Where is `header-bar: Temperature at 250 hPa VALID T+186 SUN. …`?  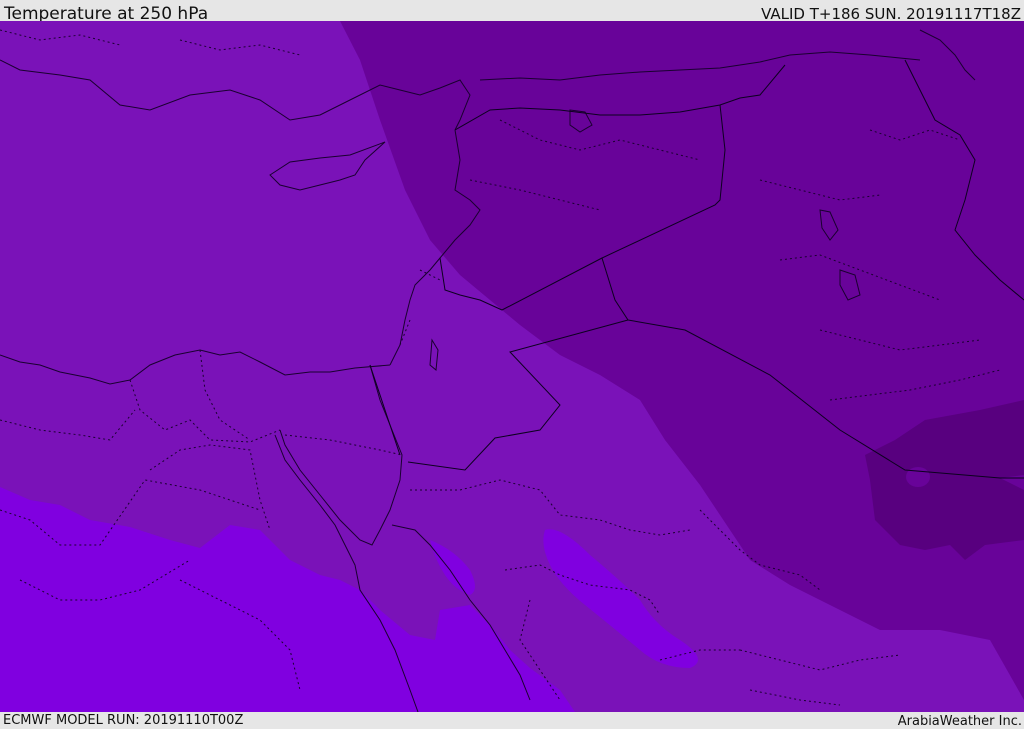 header-bar: Temperature at 250 hPa VALID T+186 SUN. … is located at coordinates (512, 12).